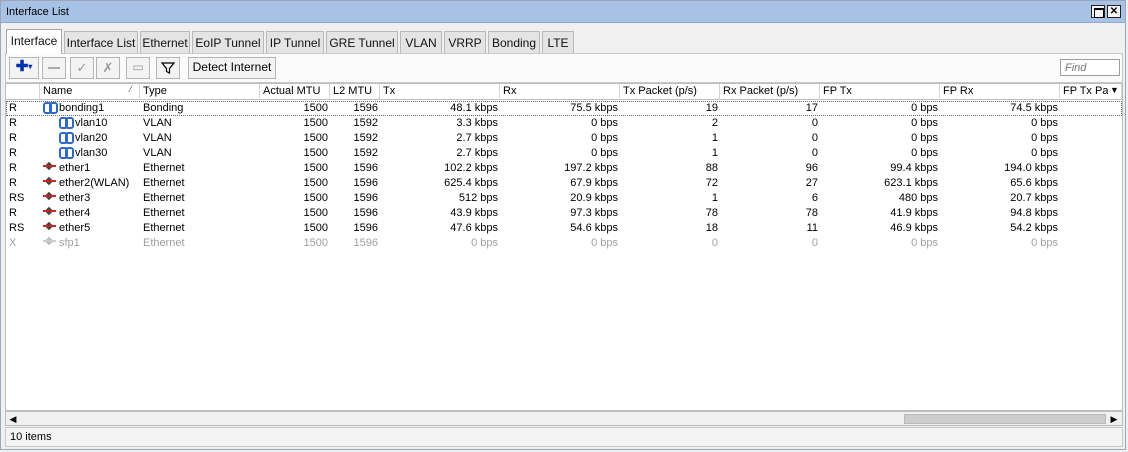 Image resolution: width=1128 pixels, height=452 pixels. Describe the element at coordinates (814, 198) in the screenshot. I see `cell-rxp: 6` at that location.